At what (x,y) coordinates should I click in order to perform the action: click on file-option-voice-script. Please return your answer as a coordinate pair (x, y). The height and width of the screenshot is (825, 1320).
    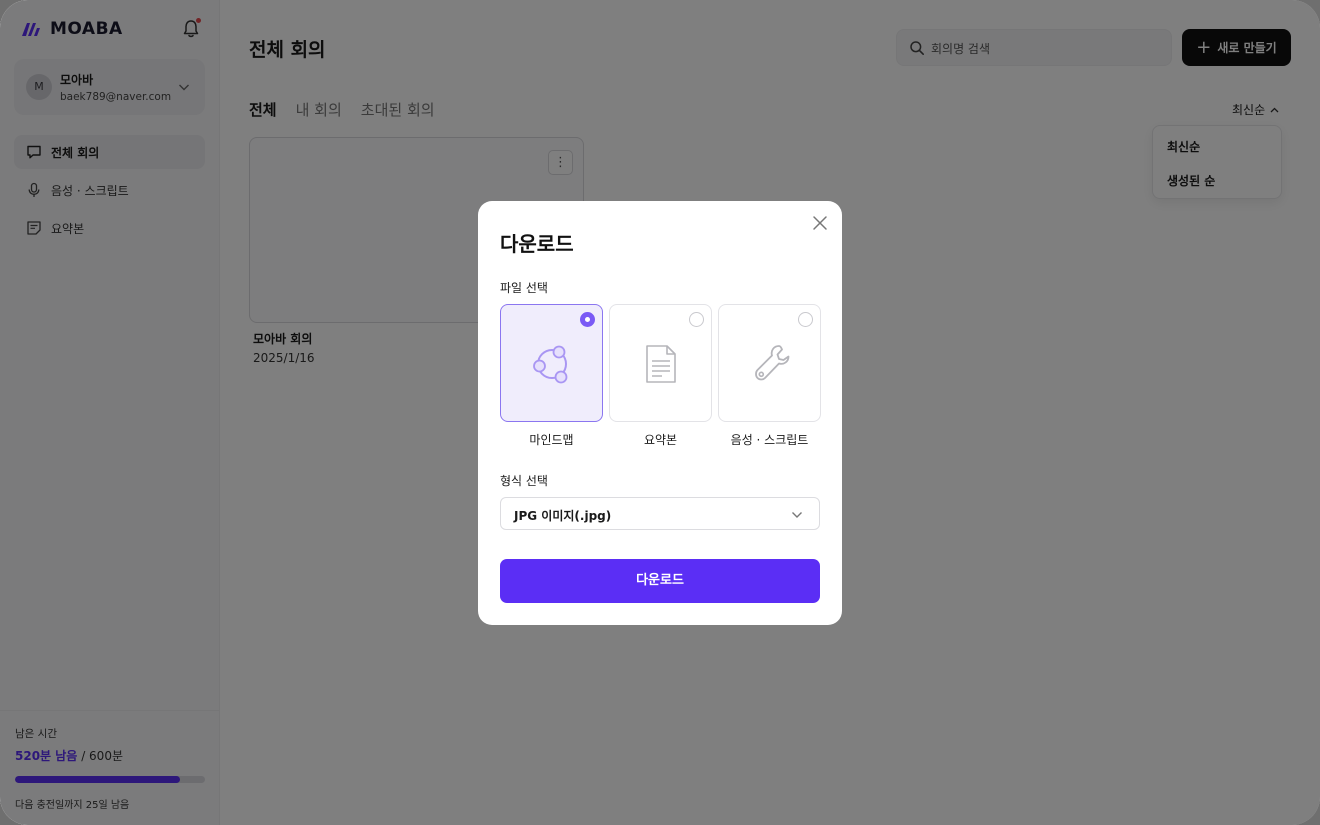
    Looking at the image, I should click on (769, 363).